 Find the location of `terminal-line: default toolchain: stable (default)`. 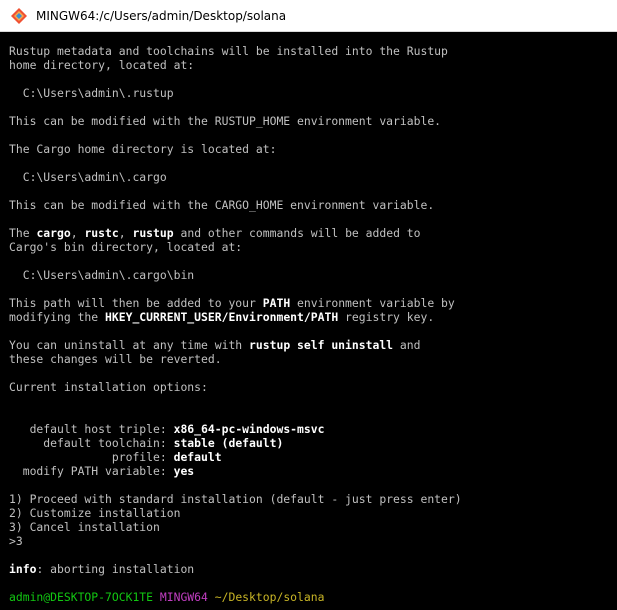

terminal-line: default toolchain: stable (default) is located at coordinates (313, 443).